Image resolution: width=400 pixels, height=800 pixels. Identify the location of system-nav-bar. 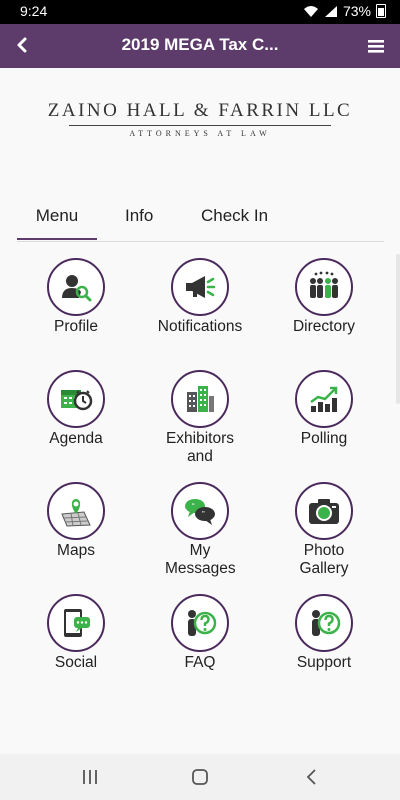
(200, 777).